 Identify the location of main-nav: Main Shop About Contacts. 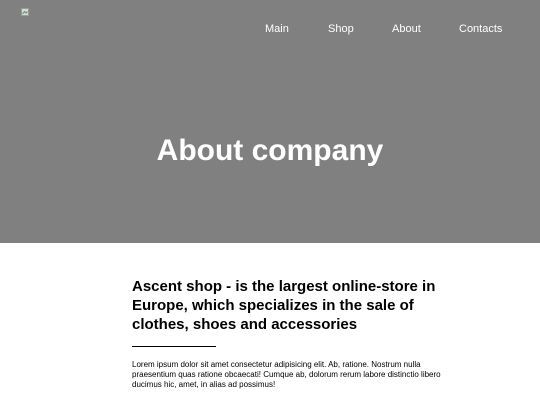
(270, 30).